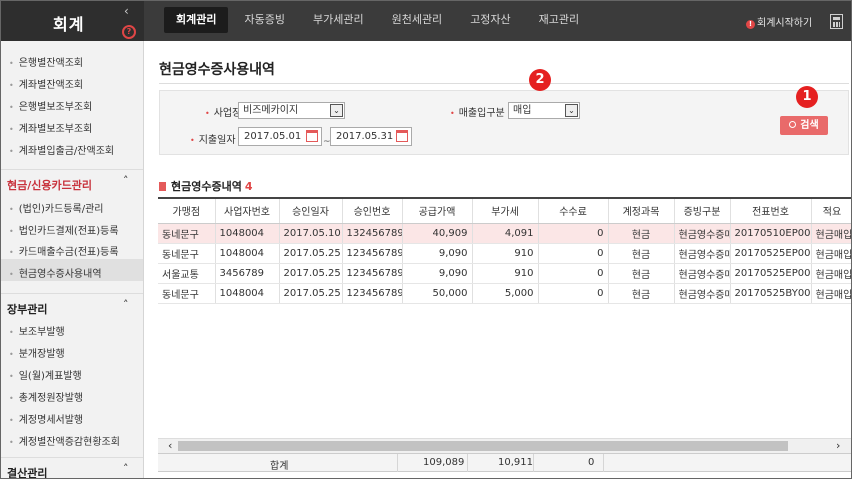 The image size is (852, 479). What do you see at coordinates (64, 229) in the screenshot?
I see `sidebar-item-card-payment: 법인카드결제(전표)등록` at bounding box center [64, 229].